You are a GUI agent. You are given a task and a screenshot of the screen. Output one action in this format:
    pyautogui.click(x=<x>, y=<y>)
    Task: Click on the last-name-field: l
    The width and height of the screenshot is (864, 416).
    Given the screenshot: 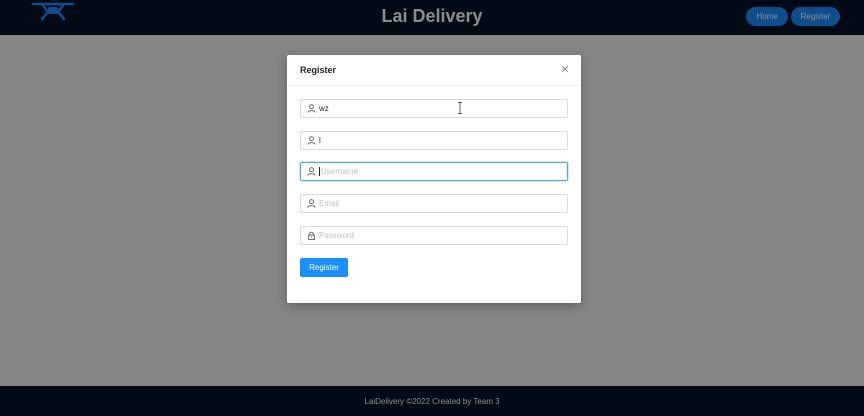 What is the action you would take?
    pyautogui.click(x=434, y=140)
    